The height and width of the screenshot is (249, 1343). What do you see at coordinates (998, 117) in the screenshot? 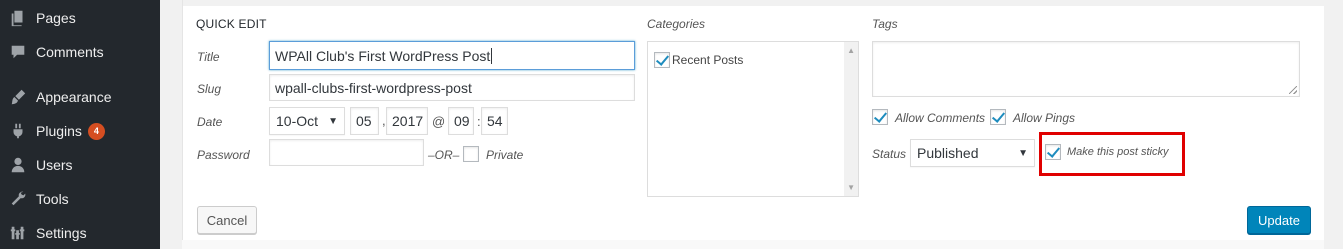
I see `allow-pings-checkbox` at bounding box center [998, 117].